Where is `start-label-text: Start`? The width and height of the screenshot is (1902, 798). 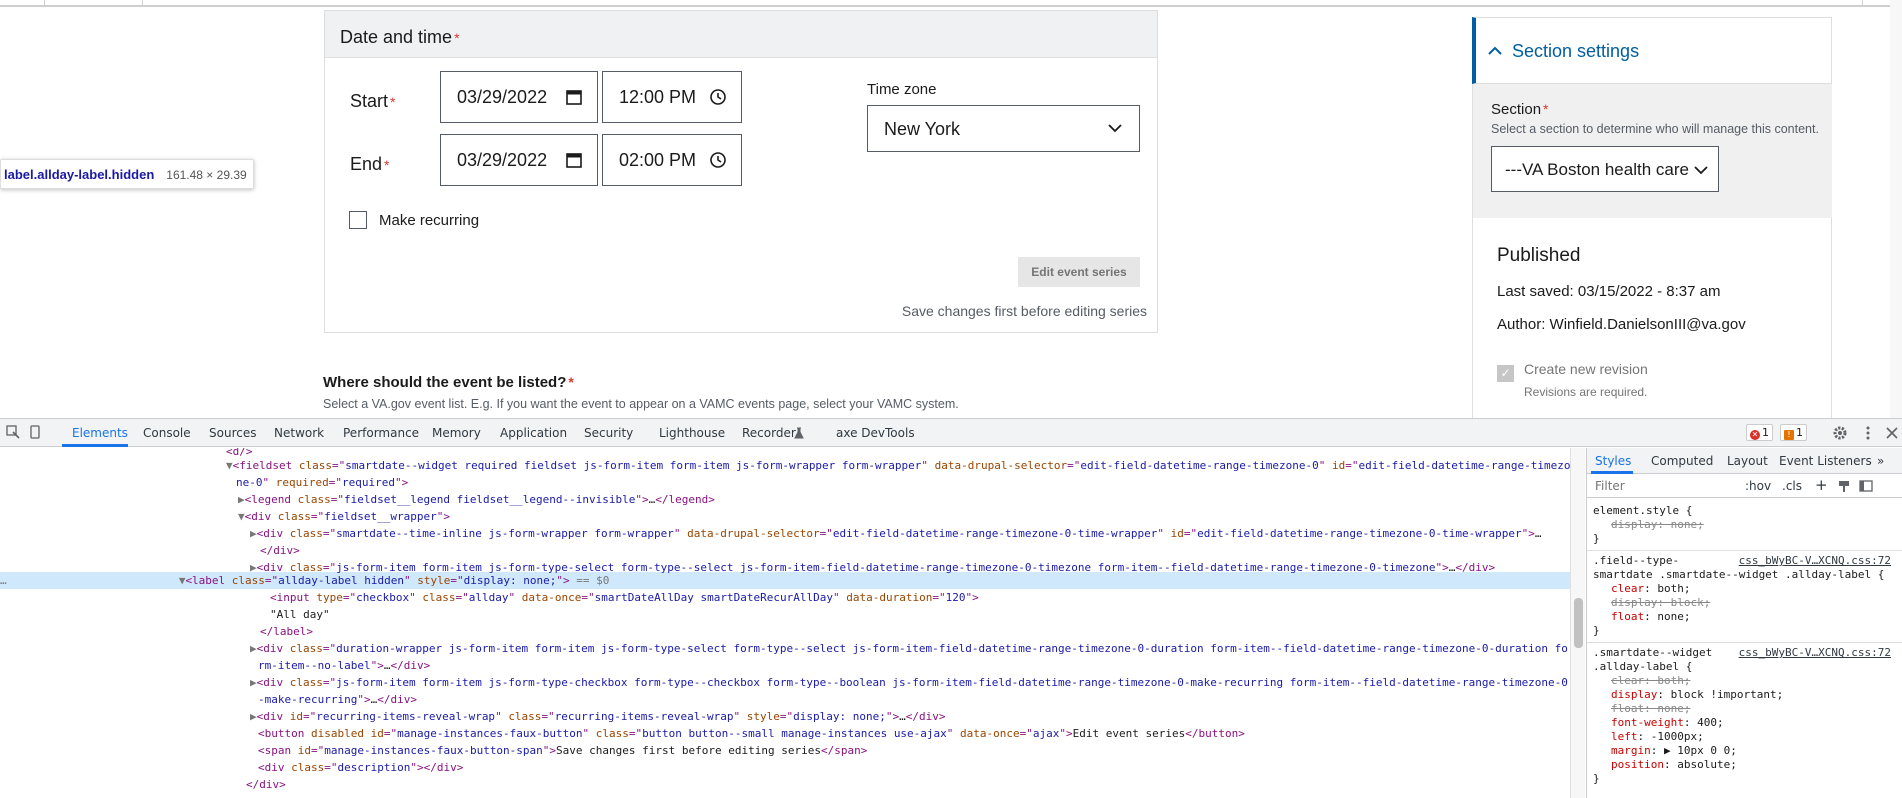 start-label-text: Start is located at coordinates (369, 101).